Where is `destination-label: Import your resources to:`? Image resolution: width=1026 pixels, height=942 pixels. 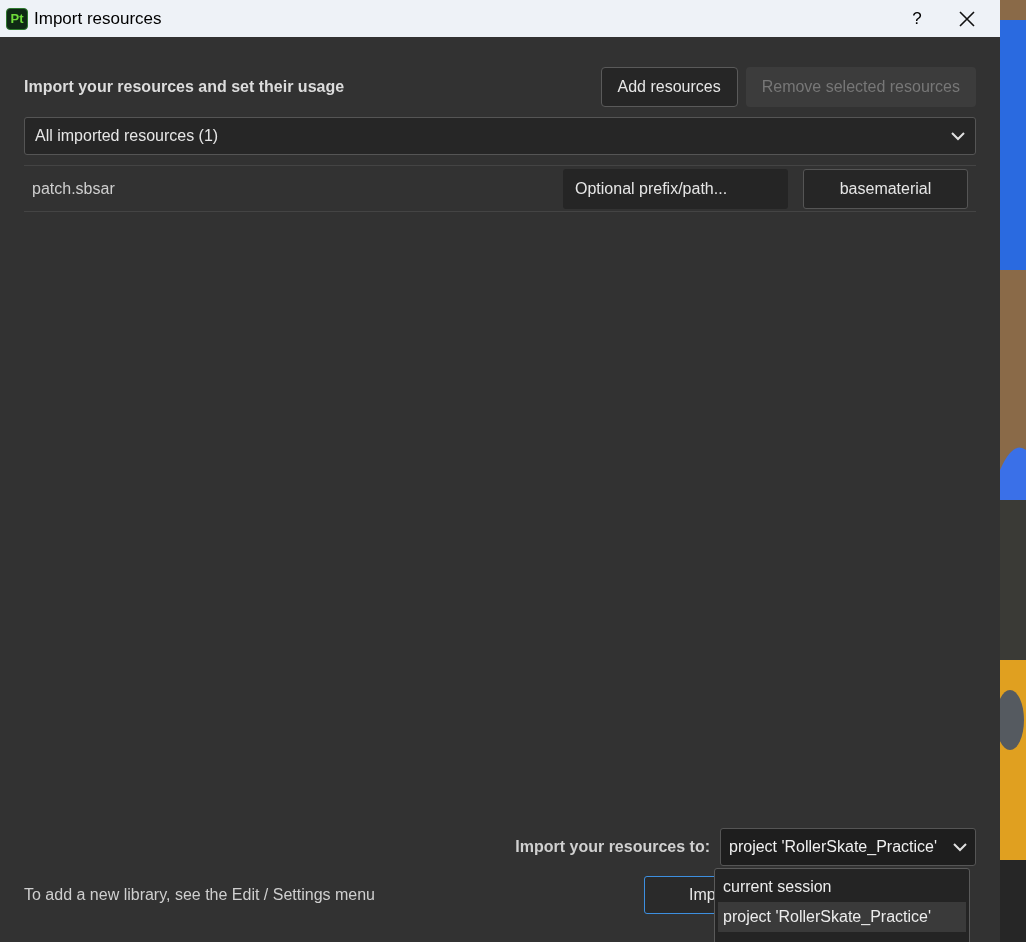 destination-label: Import your resources to: is located at coordinates (612, 847).